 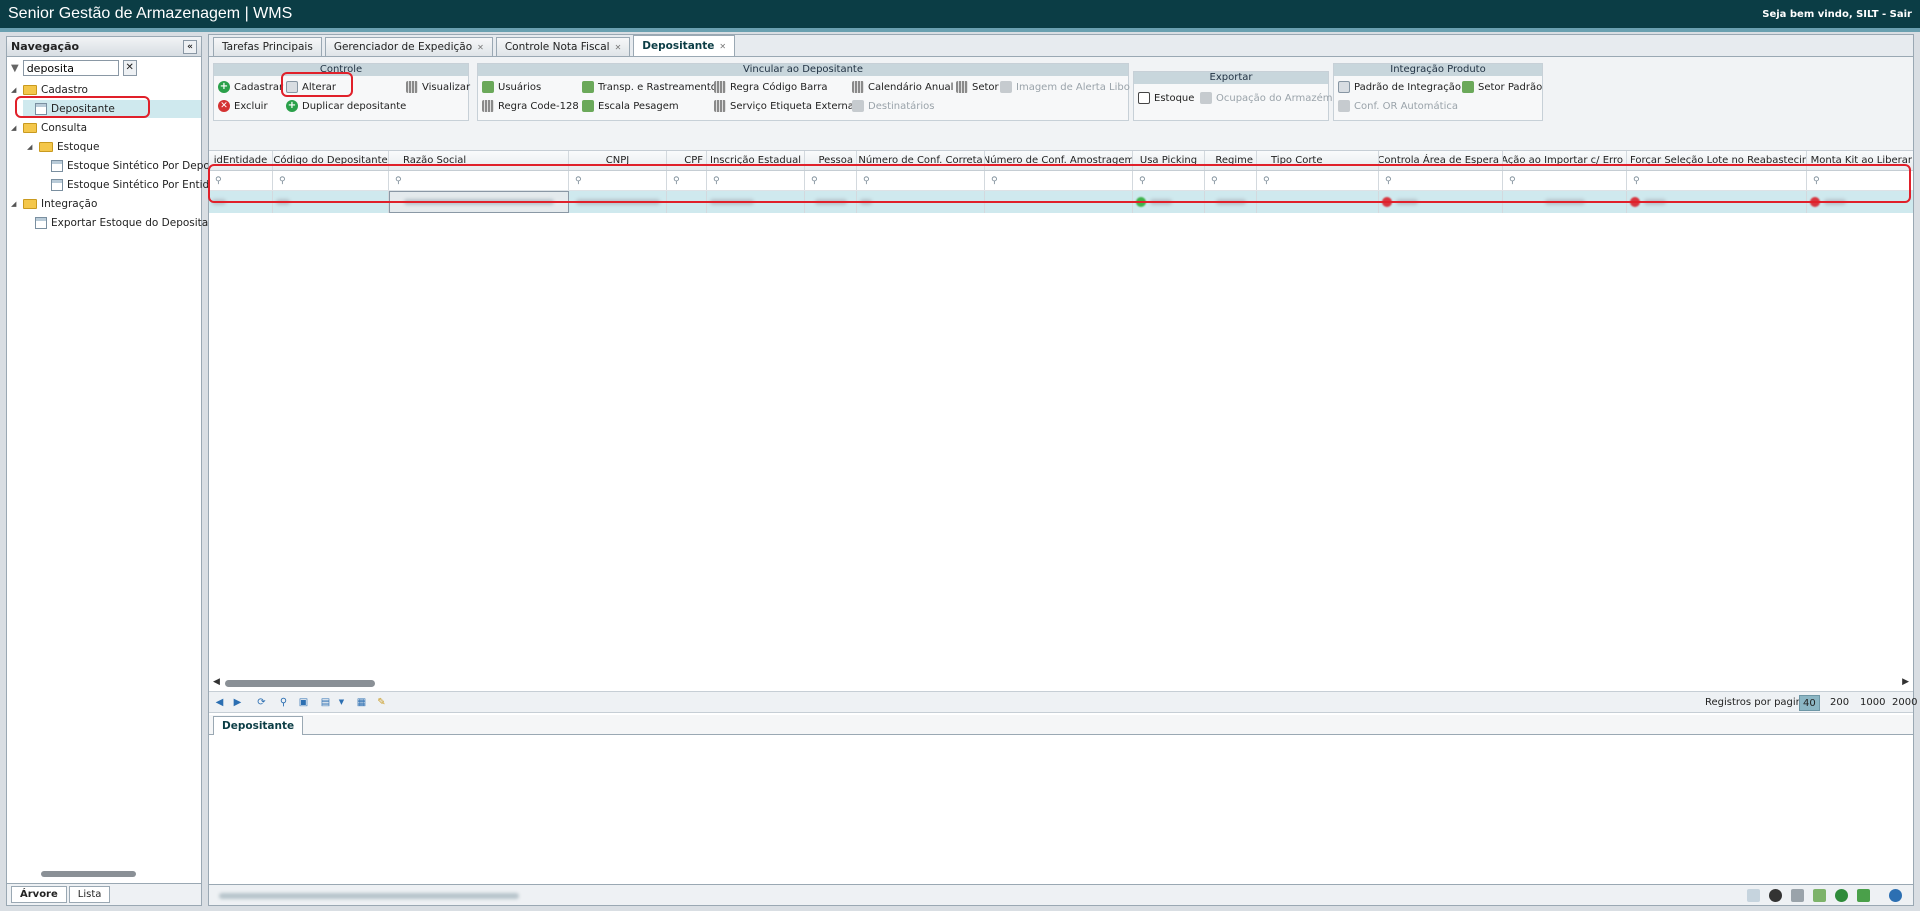 What do you see at coordinates (1904, 703) in the screenshot?
I see `page-size-2000: 2000` at bounding box center [1904, 703].